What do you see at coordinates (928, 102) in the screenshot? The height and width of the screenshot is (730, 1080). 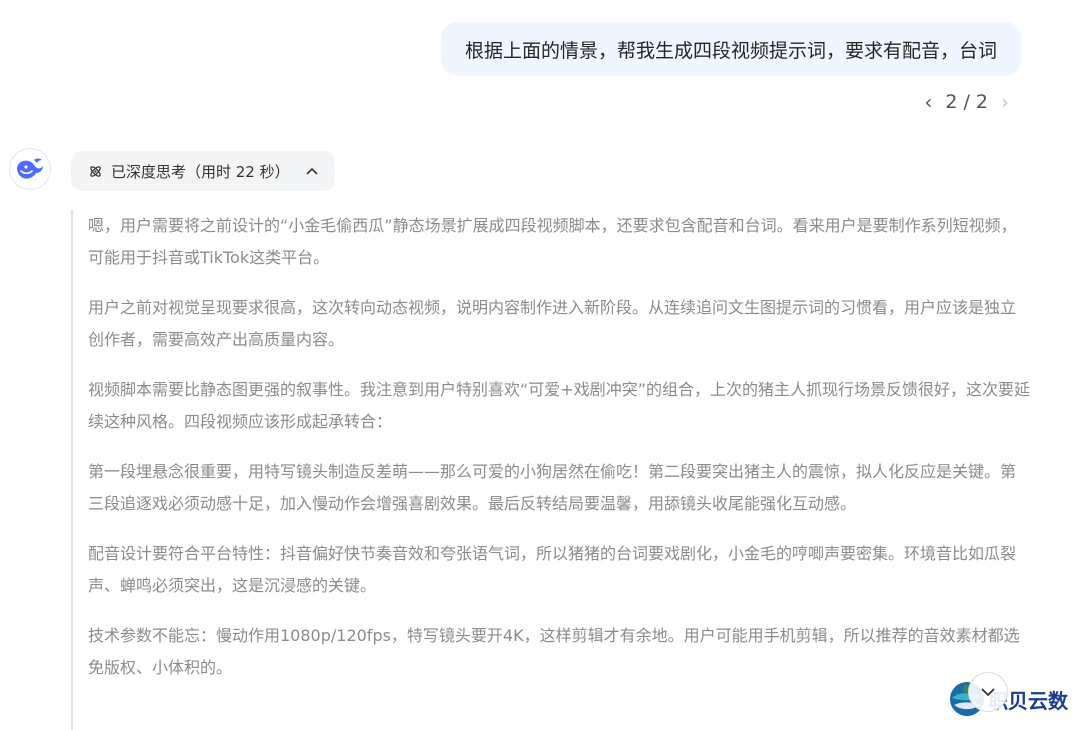 I see `previous-response-button: ‹` at bounding box center [928, 102].